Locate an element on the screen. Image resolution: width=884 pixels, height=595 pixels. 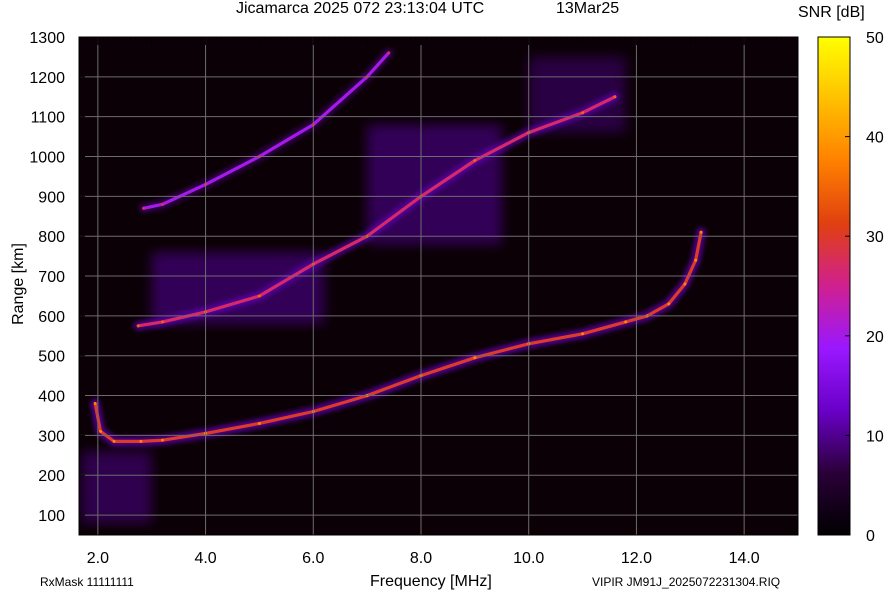
x-tick-label: 12.0 is located at coordinates (636, 558).